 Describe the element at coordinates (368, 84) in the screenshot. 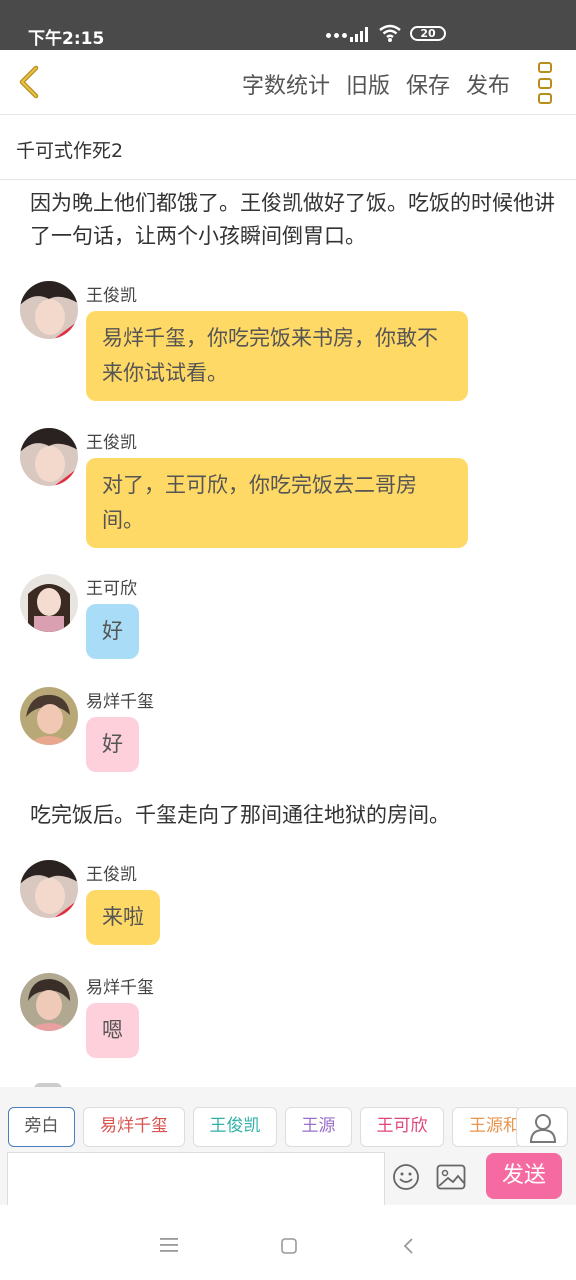

I see `old-version-button: 旧版` at that location.